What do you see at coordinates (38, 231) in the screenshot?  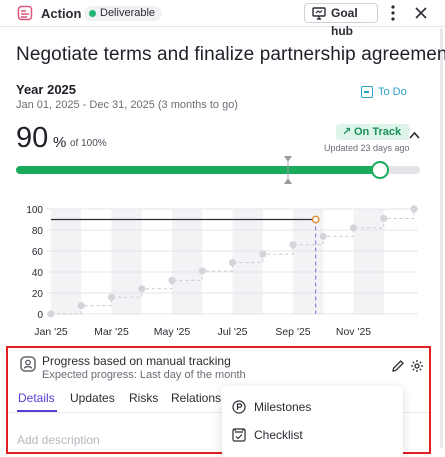 I see `y-tick-label: 80` at bounding box center [38, 231].